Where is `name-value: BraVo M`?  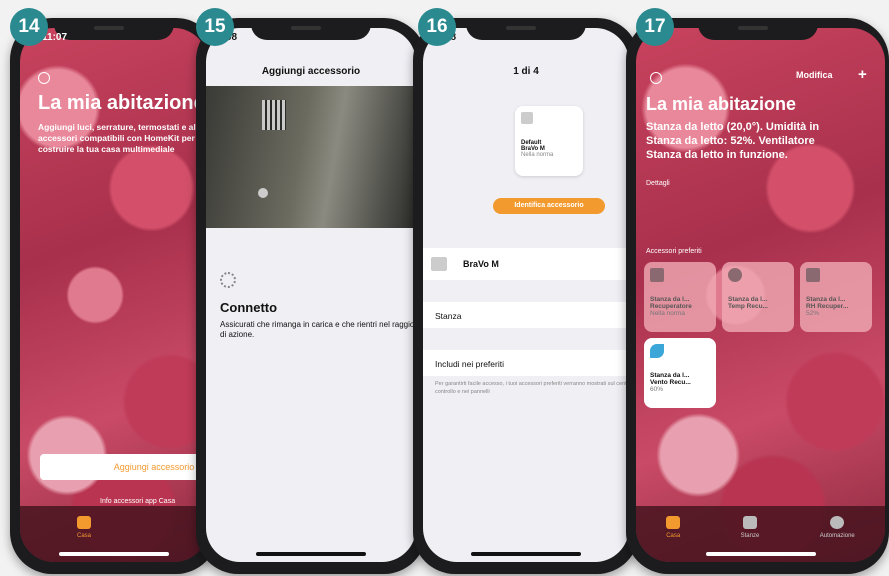
name-value: BraVo M is located at coordinates (481, 264).